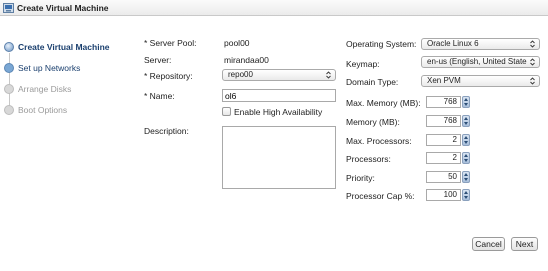  What do you see at coordinates (363, 64) in the screenshot?
I see `keymap-label: Keymap:` at bounding box center [363, 64].